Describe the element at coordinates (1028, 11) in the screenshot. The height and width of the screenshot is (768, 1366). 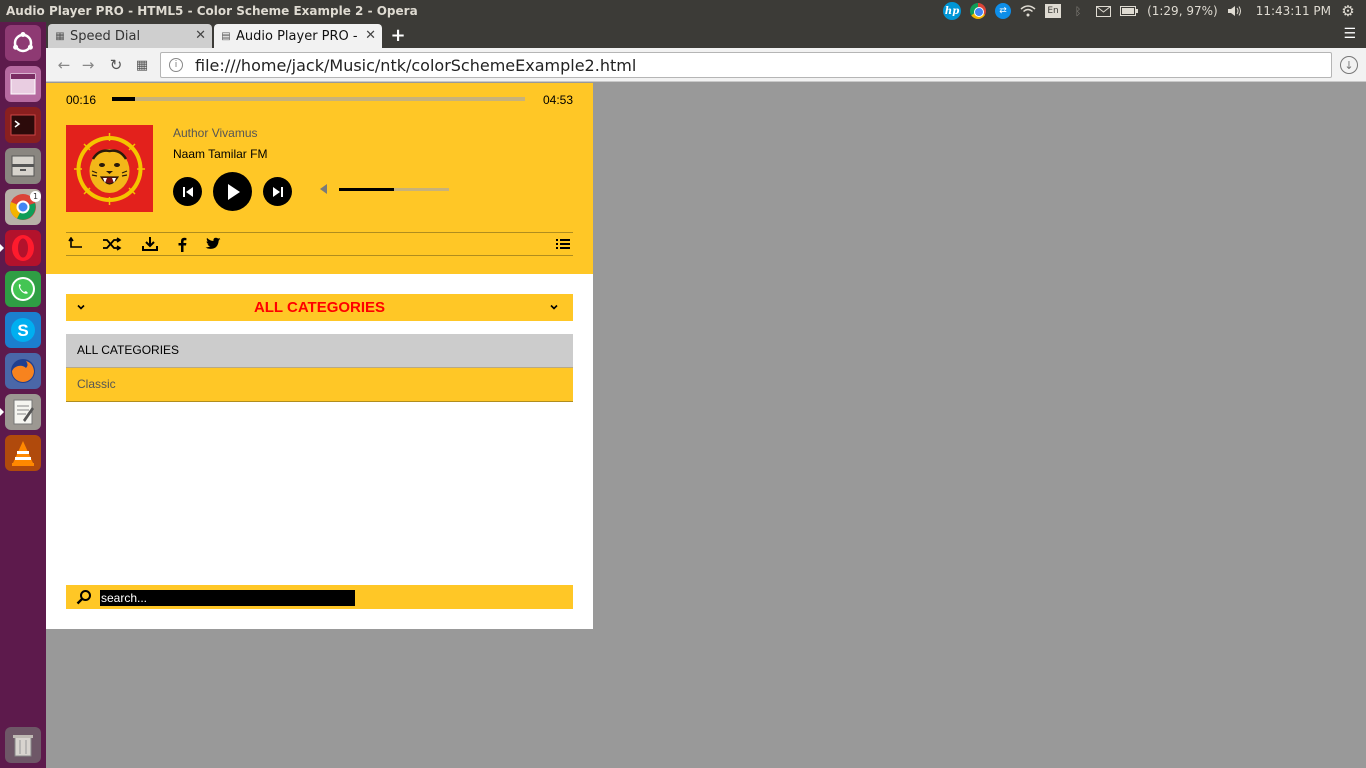
I see `wifi-icon` at that location.